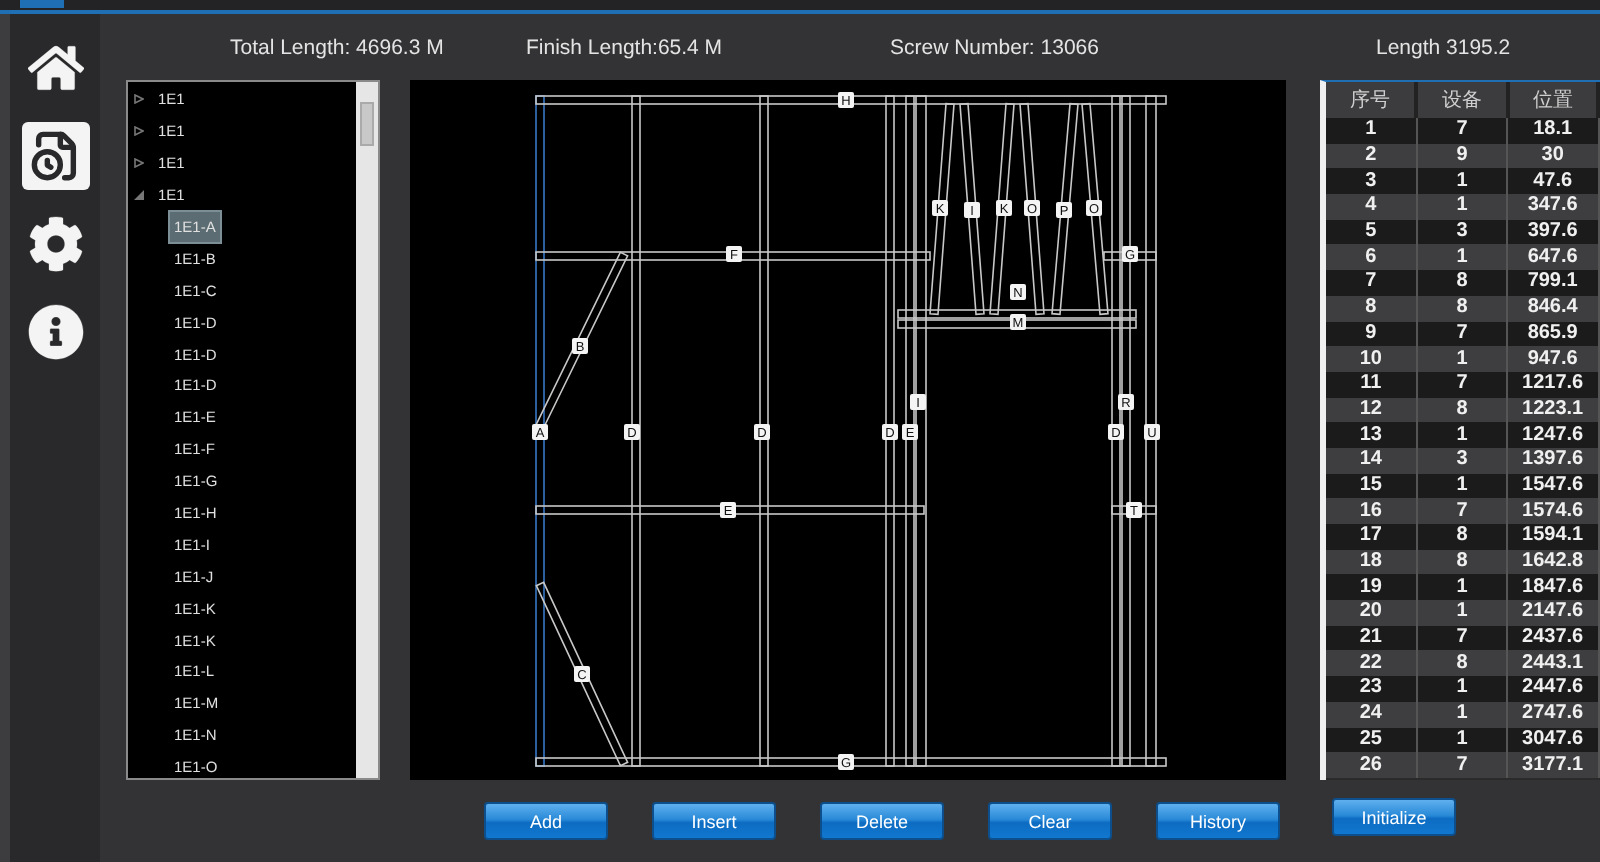 The width and height of the screenshot is (1600, 862). Describe the element at coordinates (1552, 156) in the screenshot. I see `table-cell: 30` at that location.